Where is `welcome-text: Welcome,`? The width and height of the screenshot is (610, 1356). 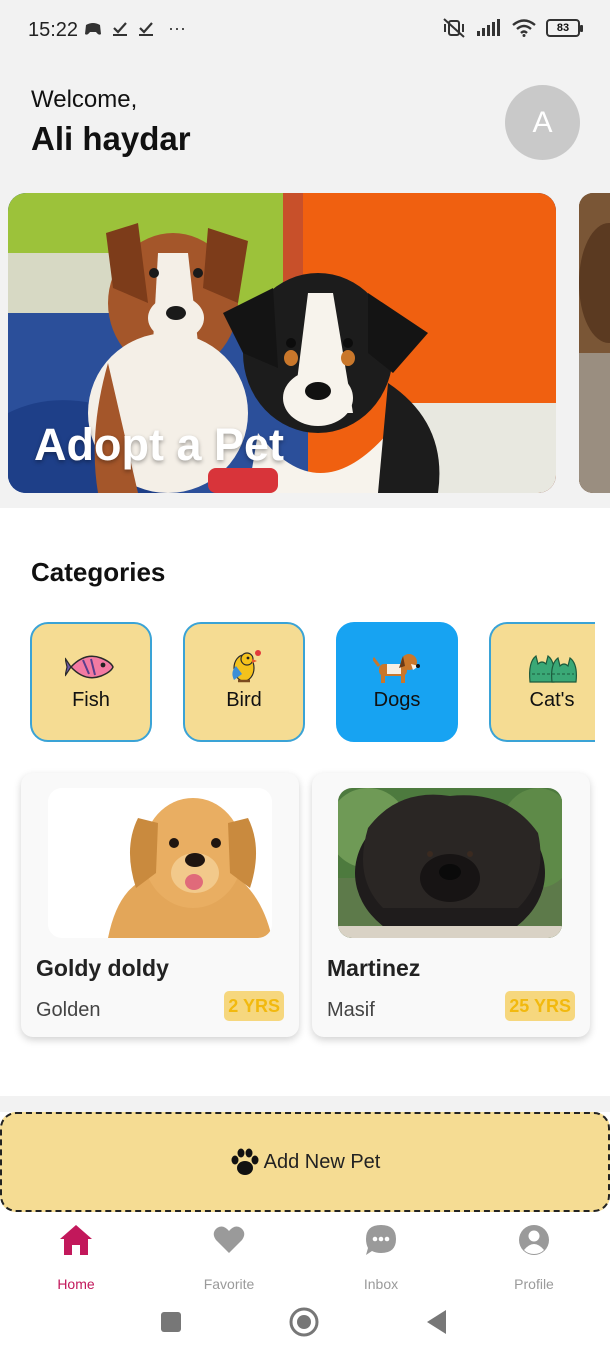 welcome-text: Welcome, is located at coordinates (84, 99).